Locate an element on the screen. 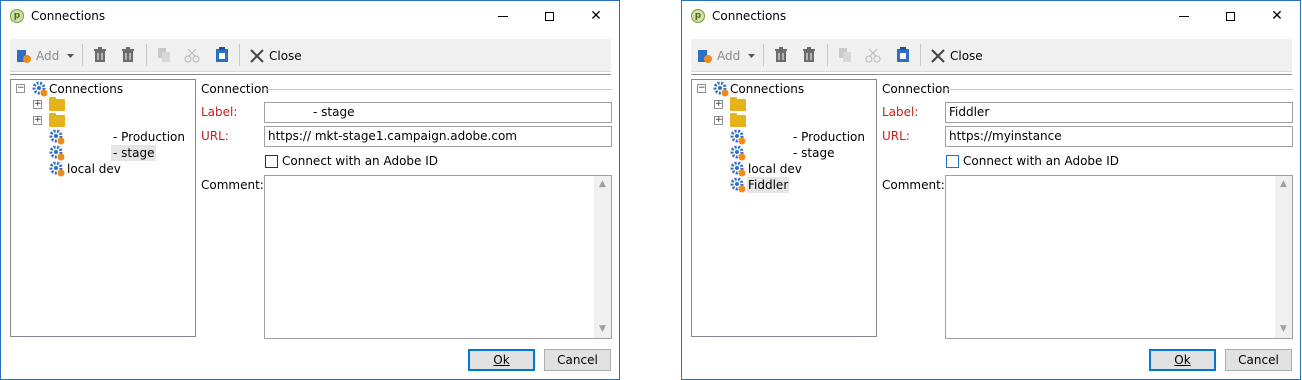 This screenshot has width=1302, height=380. delete-all-icon is located at coordinates (128, 54).